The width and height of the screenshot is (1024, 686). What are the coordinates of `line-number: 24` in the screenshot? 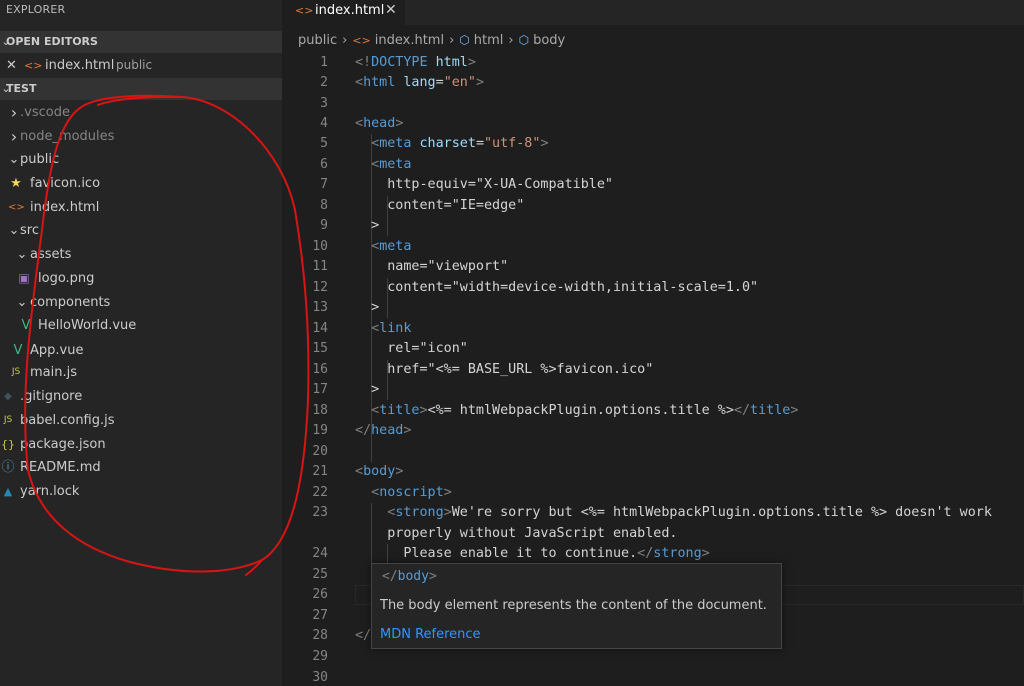 It's located at (320, 553).